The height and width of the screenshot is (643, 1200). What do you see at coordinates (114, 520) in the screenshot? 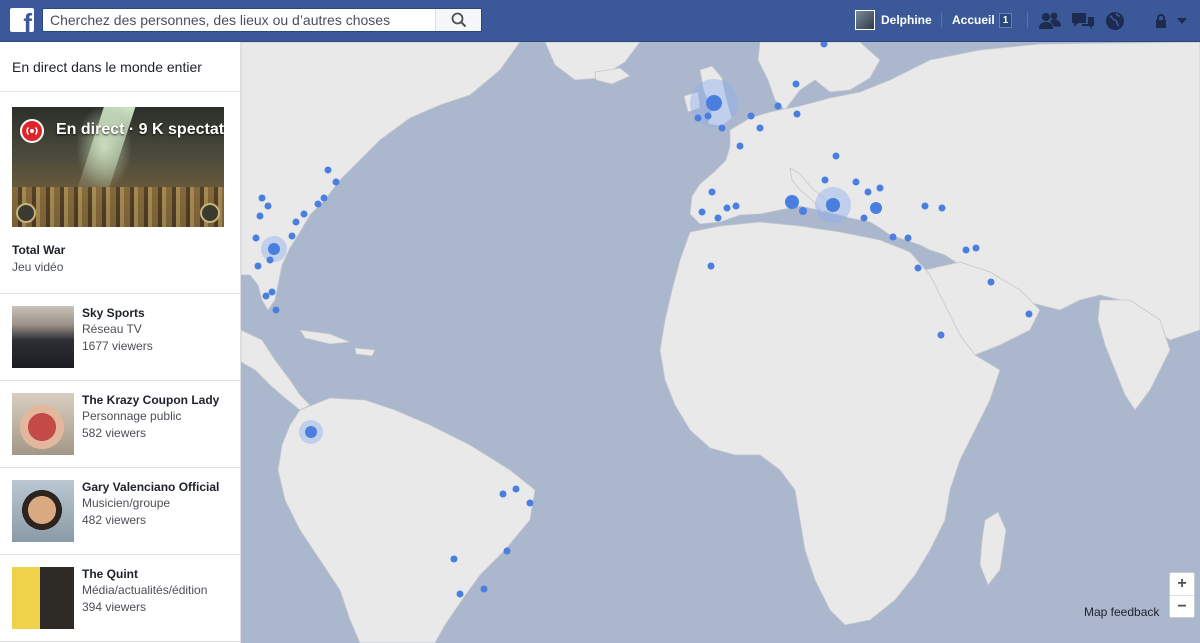
I see `viewer-count: 482 viewers` at bounding box center [114, 520].